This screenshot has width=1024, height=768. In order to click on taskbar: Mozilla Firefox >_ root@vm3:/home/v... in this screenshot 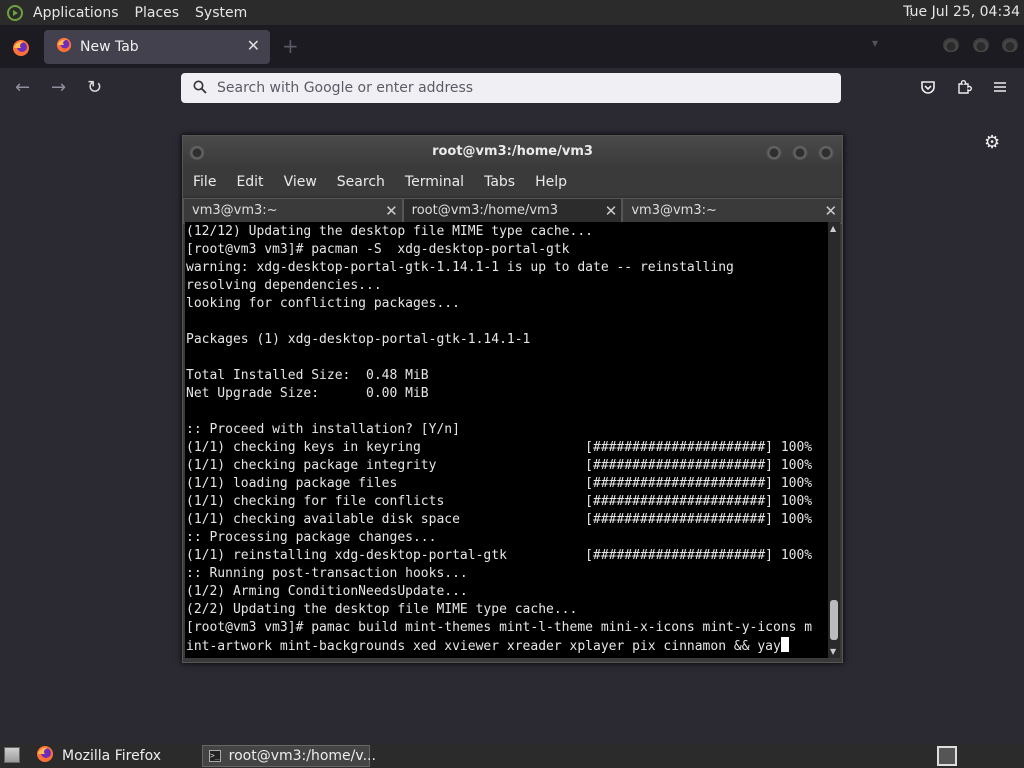, I will do `click(512, 756)`.